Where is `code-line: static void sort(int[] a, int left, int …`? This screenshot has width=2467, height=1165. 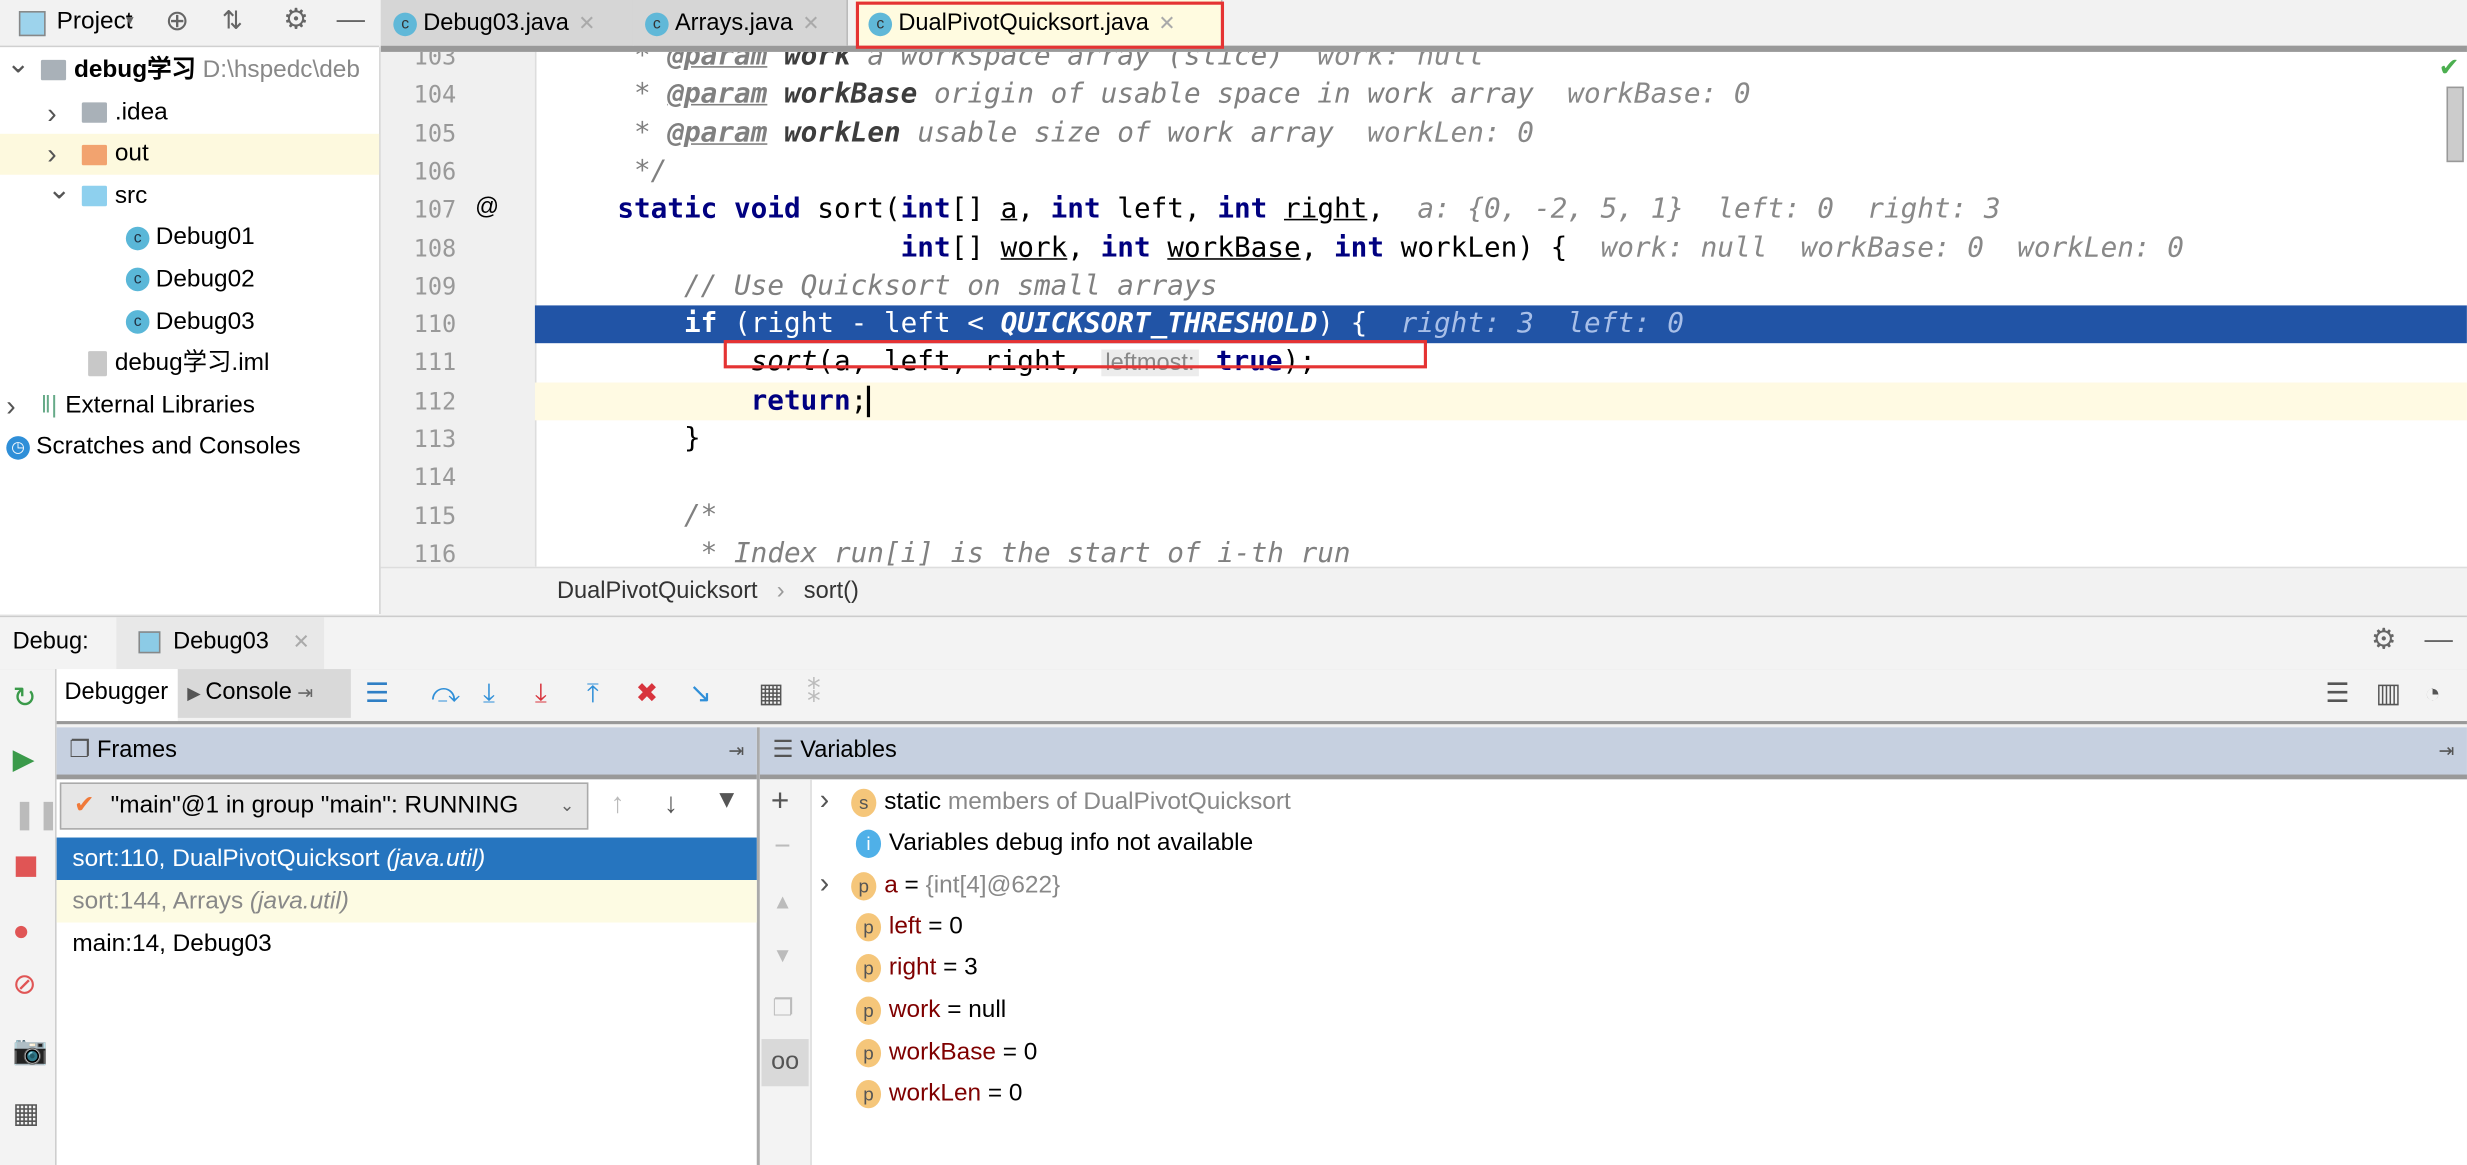
code-line: static void sort(int[] a, int left, int … is located at coordinates (1501, 210).